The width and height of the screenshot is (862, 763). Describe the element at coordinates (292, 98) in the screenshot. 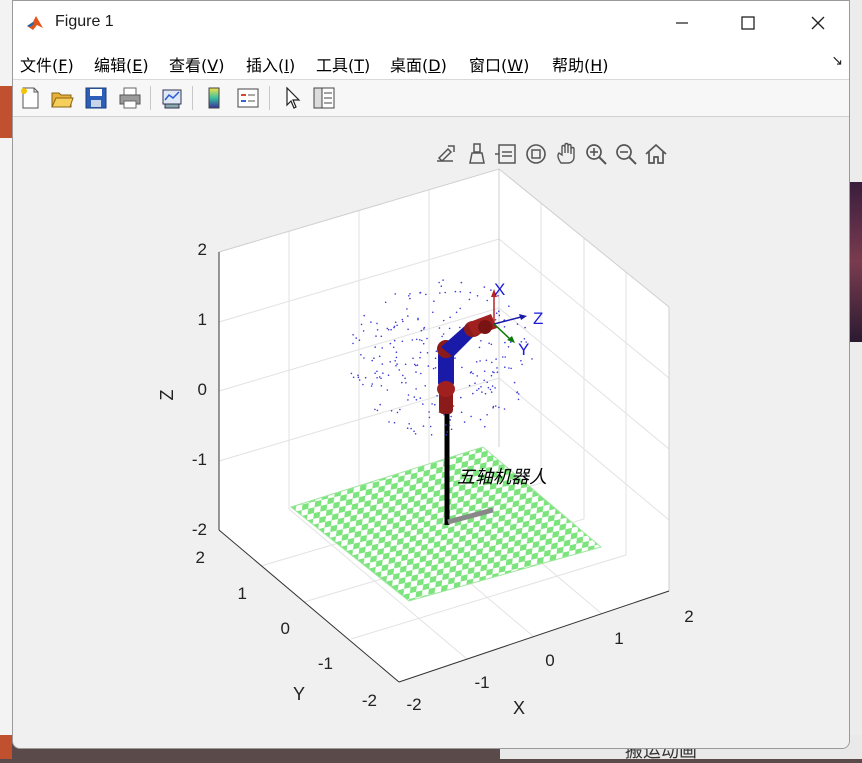

I see `pointer-icon` at that location.